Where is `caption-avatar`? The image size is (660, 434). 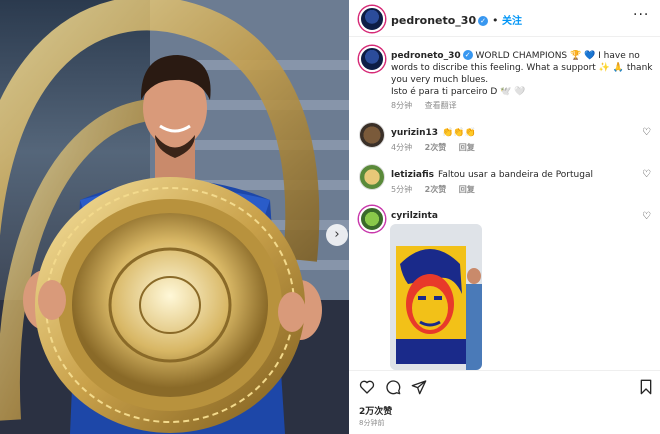
caption-avatar is located at coordinates (372, 59).